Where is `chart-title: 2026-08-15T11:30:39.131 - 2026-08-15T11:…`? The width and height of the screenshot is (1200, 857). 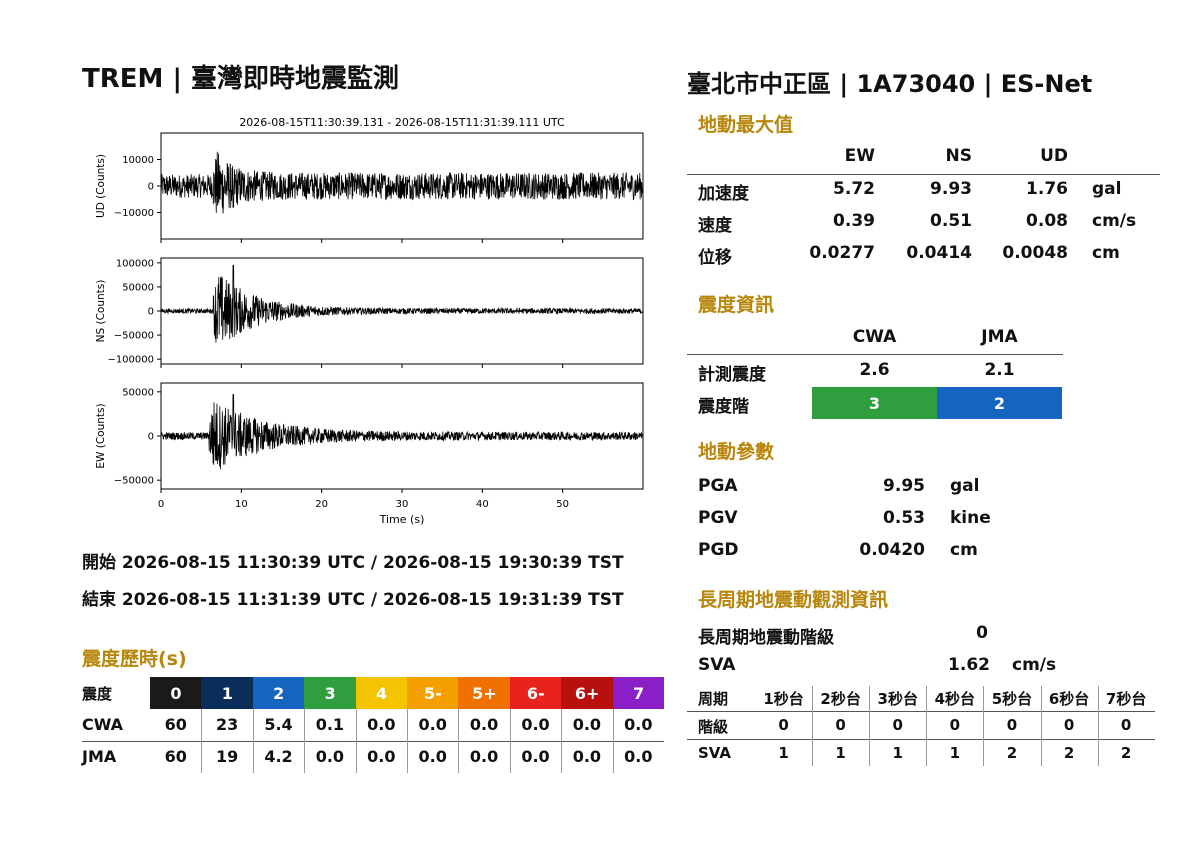
chart-title: 2026-08-15T11:30:39.131 - 2026-08-15T11:… is located at coordinates (402, 122).